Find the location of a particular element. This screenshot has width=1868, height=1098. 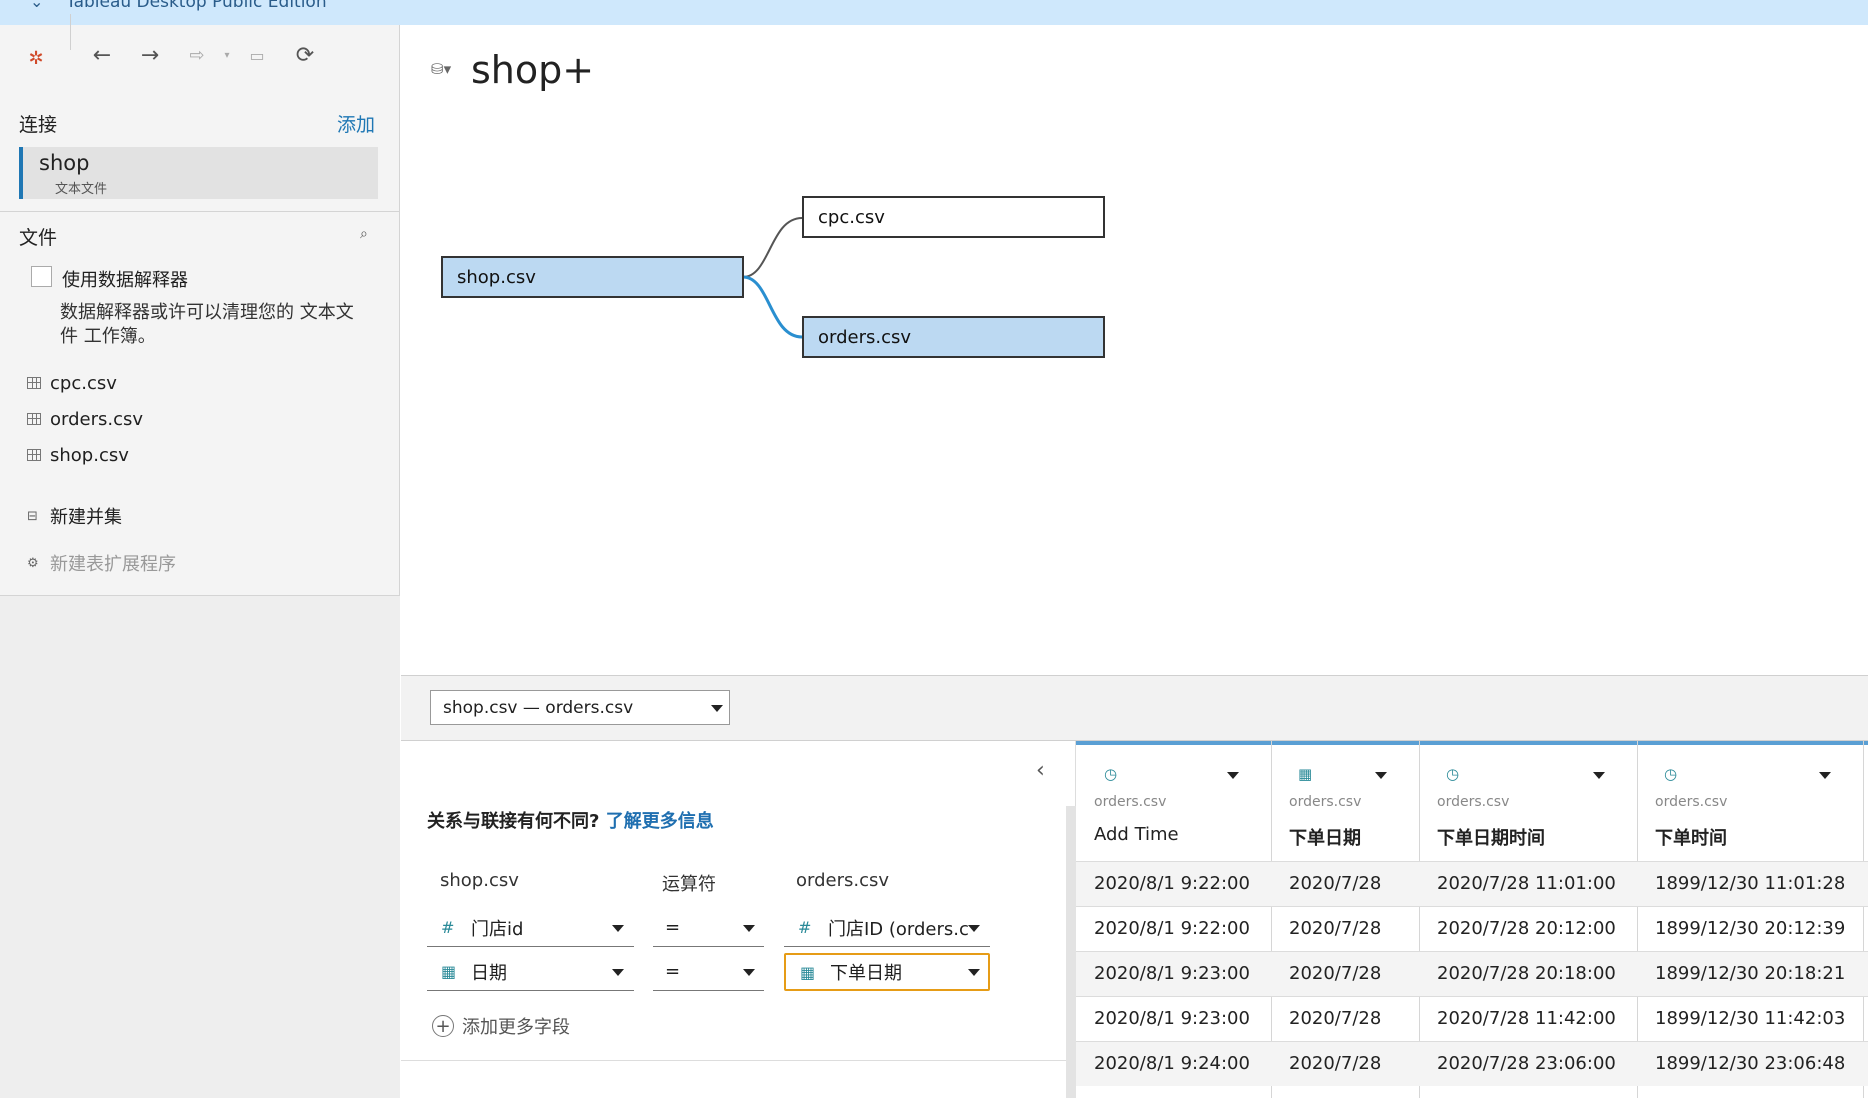

relationship-help: 关系与联接有何不同? 了解更多信息 is located at coordinates (570, 820).